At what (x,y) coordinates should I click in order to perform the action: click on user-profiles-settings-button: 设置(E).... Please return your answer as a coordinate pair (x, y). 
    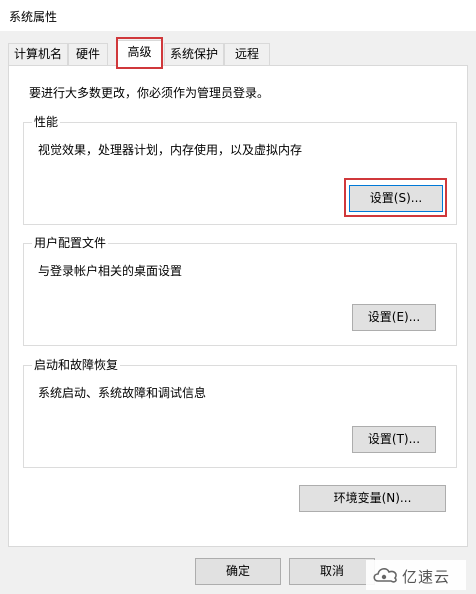
    Looking at the image, I should click on (394, 317).